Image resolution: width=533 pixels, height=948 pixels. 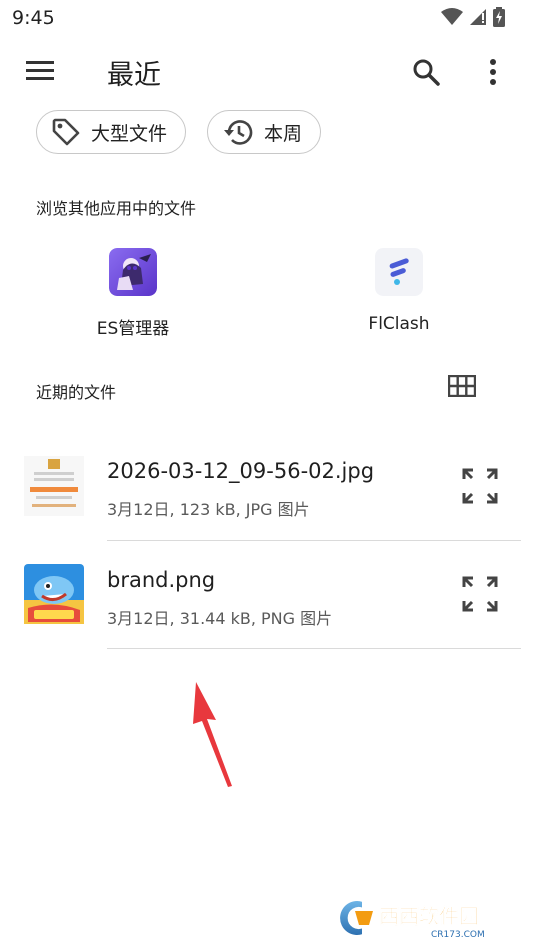 I want to click on menu-button, so click(x=40, y=71).